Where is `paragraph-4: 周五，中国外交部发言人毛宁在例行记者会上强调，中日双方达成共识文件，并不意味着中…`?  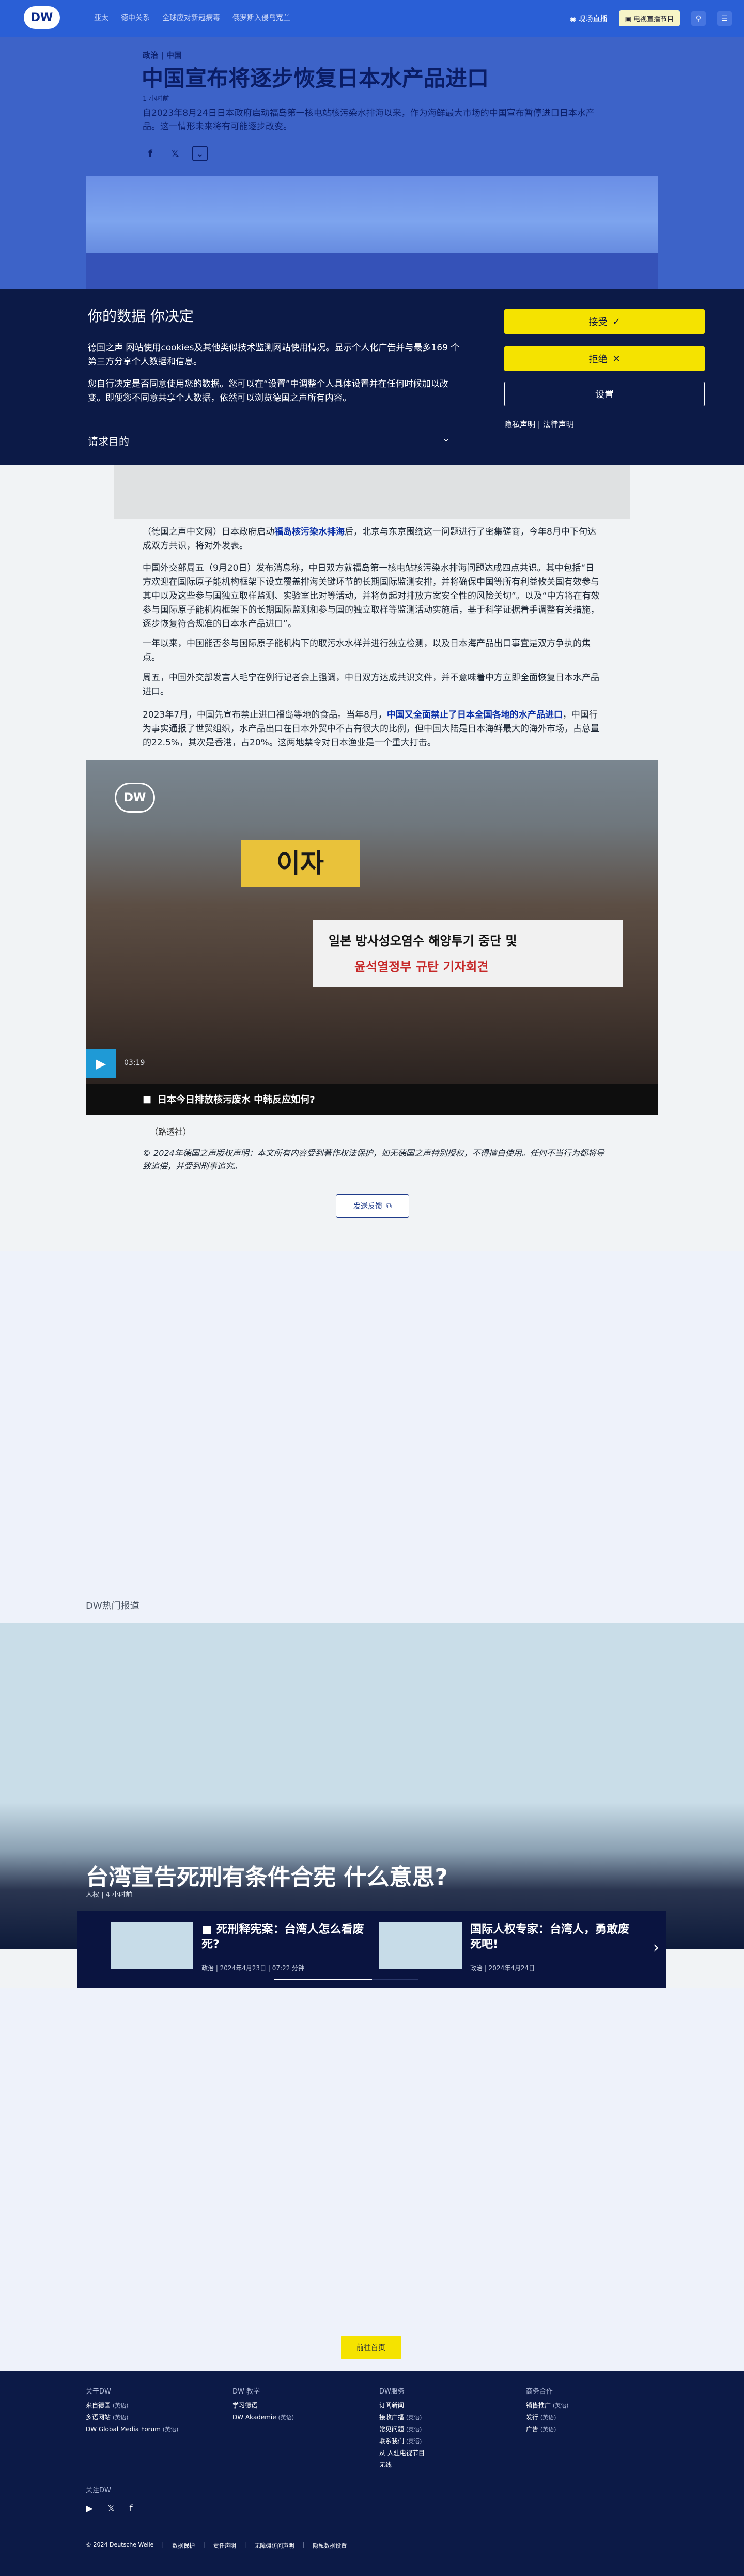
paragraph-4: 周五，中国外交部发言人毛宁在例行记者会上强调，中日双方达成共识文件，并不意味着中… is located at coordinates (371, 685).